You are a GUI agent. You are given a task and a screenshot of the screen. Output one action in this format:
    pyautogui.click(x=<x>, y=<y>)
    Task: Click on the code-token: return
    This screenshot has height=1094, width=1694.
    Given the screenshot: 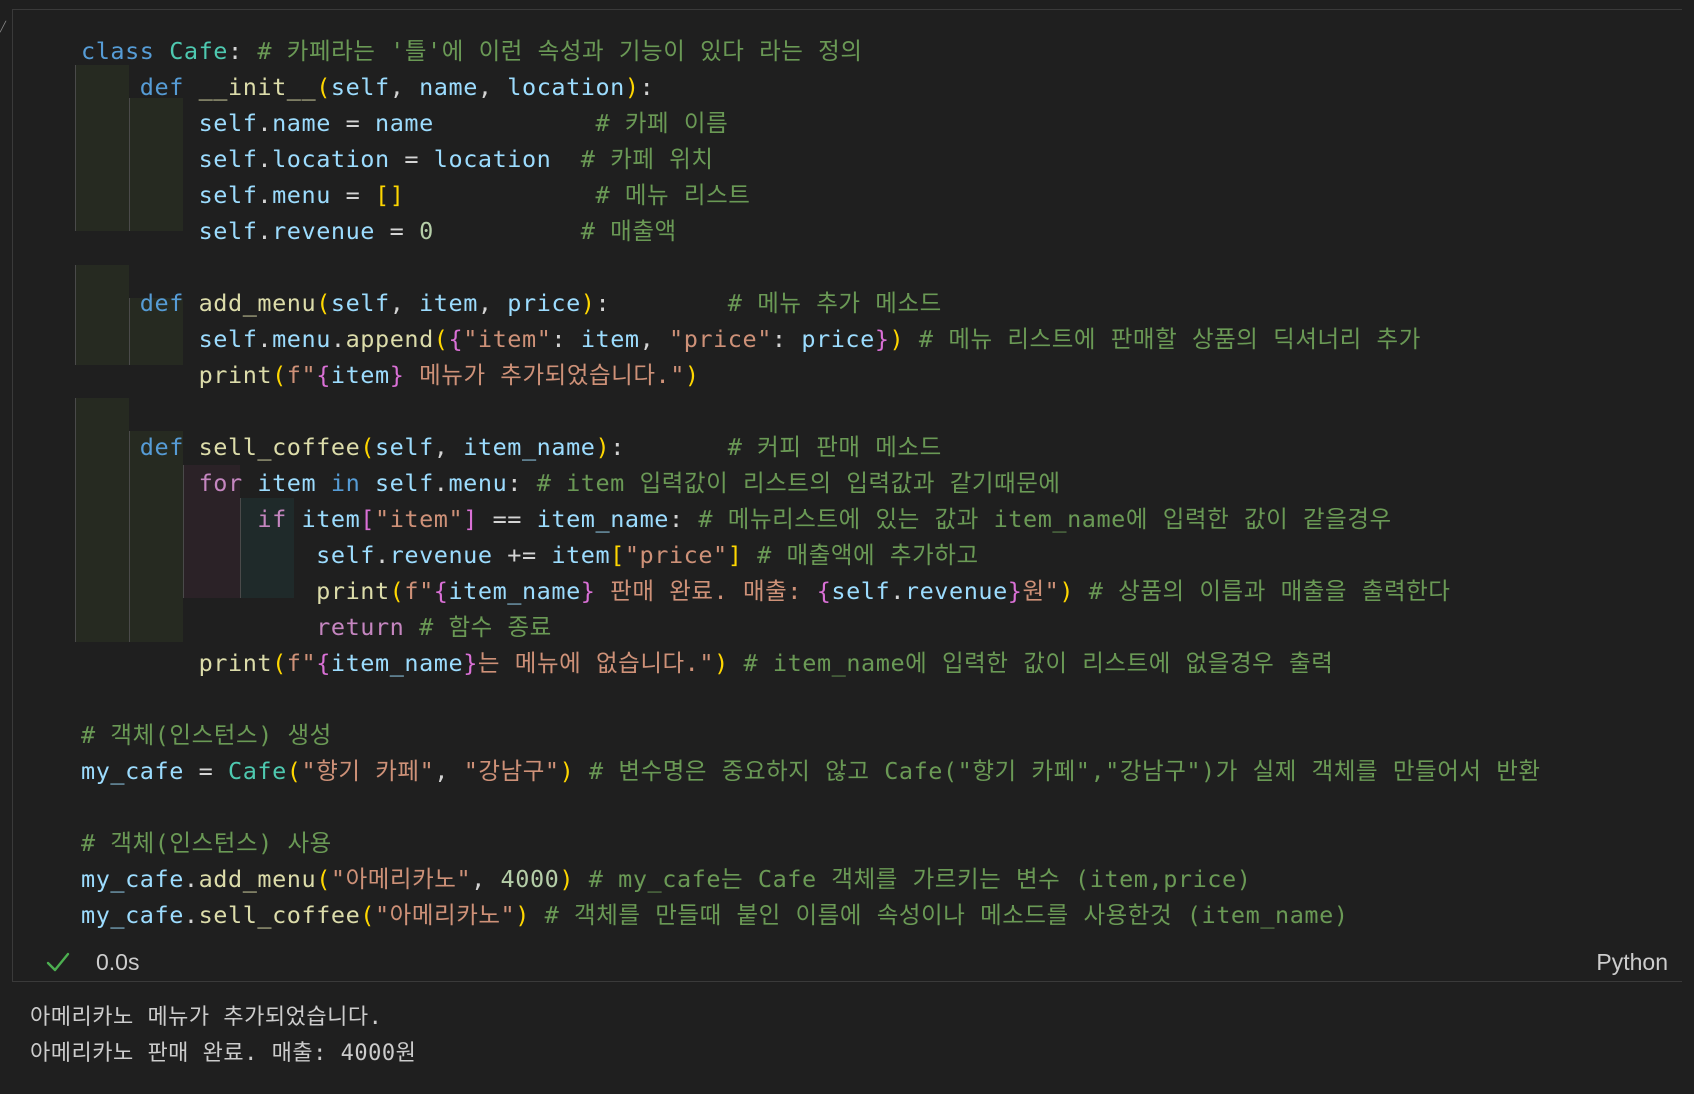 What is the action you would take?
    pyautogui.click(x=368, y=627)
    